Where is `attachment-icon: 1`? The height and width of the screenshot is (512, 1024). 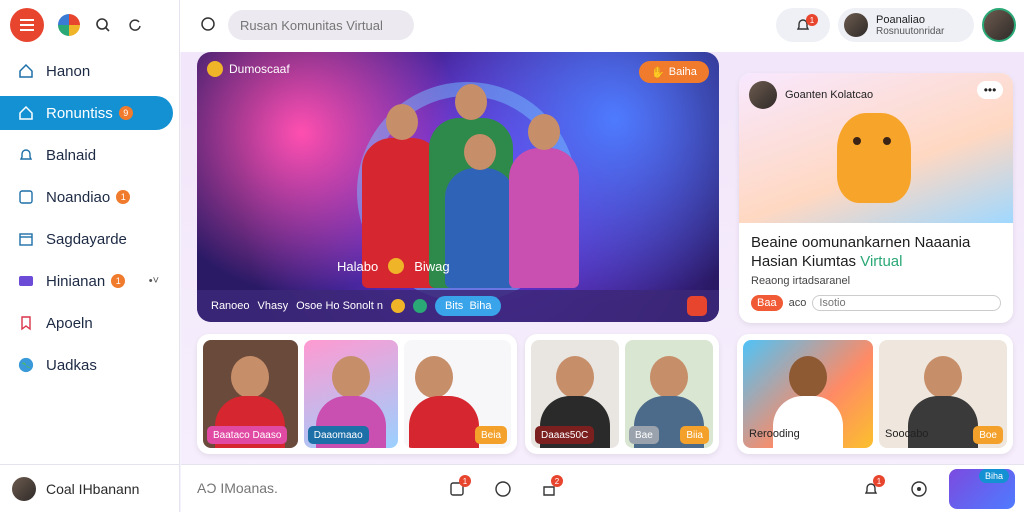 attachment-icon: 1 is located at coordinates (459, 487).